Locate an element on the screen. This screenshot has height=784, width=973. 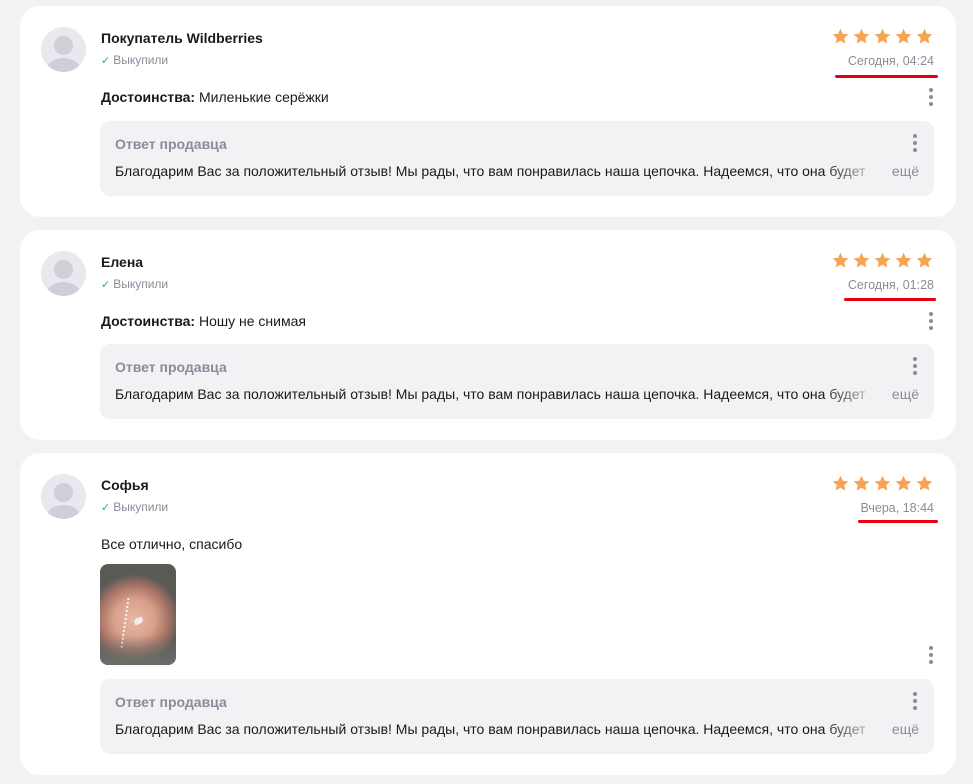
review-text: Достоинства: Миленькие серёжки is located at coordinates (215, 97).